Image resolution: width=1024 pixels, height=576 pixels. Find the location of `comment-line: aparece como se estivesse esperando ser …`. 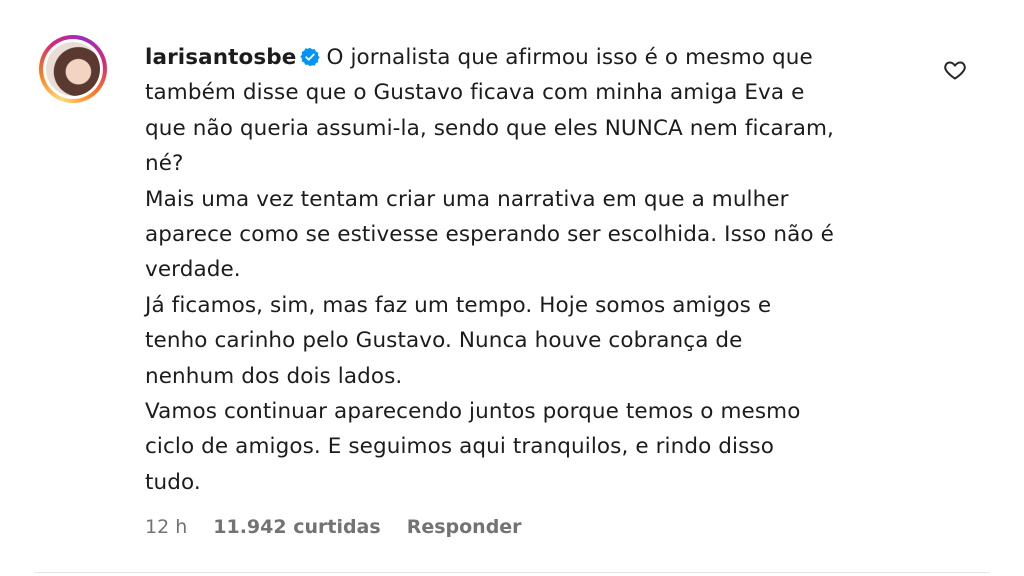

comment-line: aparece como se estivesse esperando ser … is located at coordinates (489, 235).